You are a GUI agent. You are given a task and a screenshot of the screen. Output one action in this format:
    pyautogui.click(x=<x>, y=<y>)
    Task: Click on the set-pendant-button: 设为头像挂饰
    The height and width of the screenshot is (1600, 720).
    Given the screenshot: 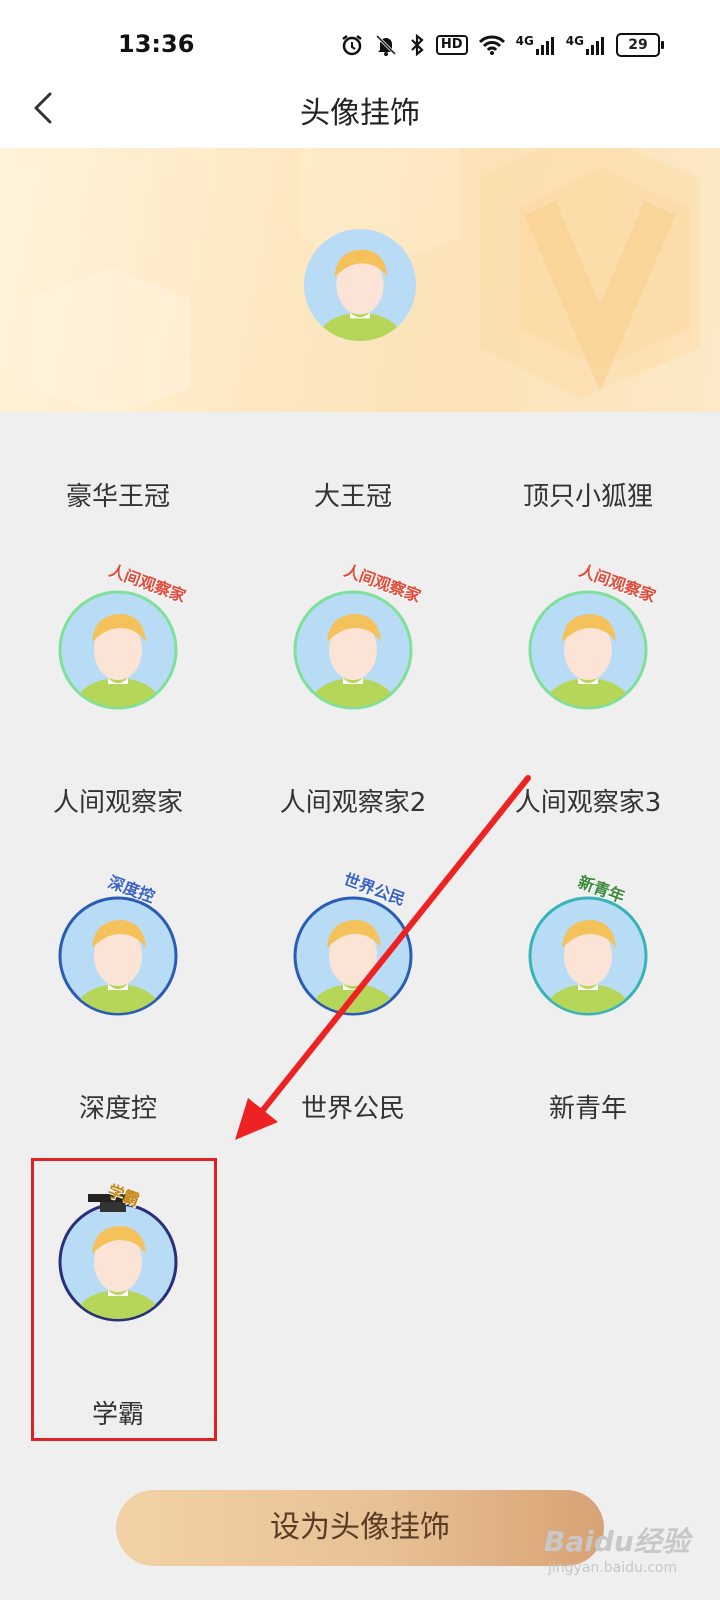 What is the action you would take?
    pyautogui.click(x=360, y=1528)
    